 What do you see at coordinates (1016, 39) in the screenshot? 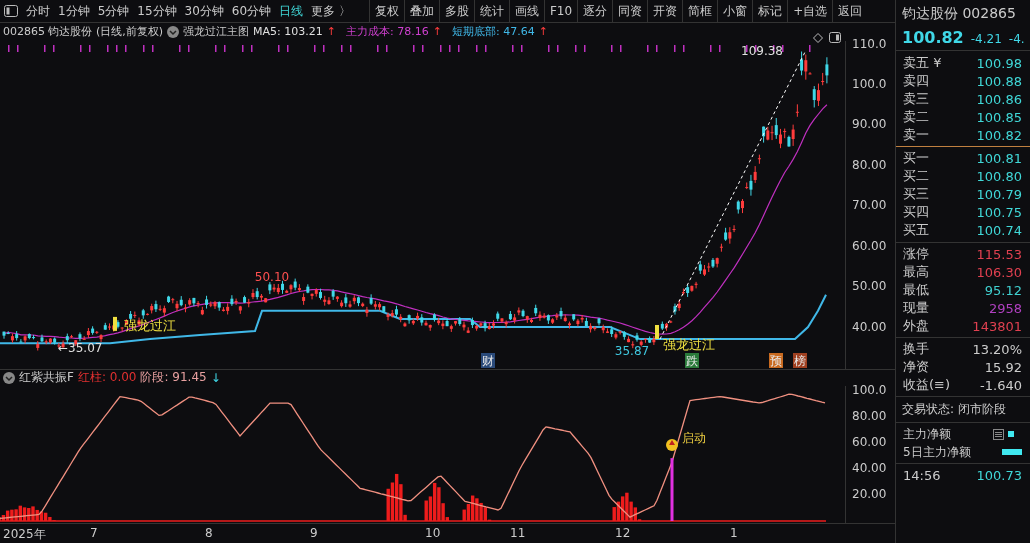
I see `percent-change: -4.` at bounding box center [1016, 39].